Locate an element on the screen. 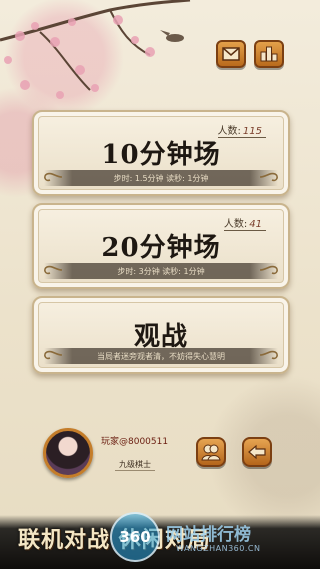  watermark-url: WANGZHAN360.CN is located at coordinates (218, 548).